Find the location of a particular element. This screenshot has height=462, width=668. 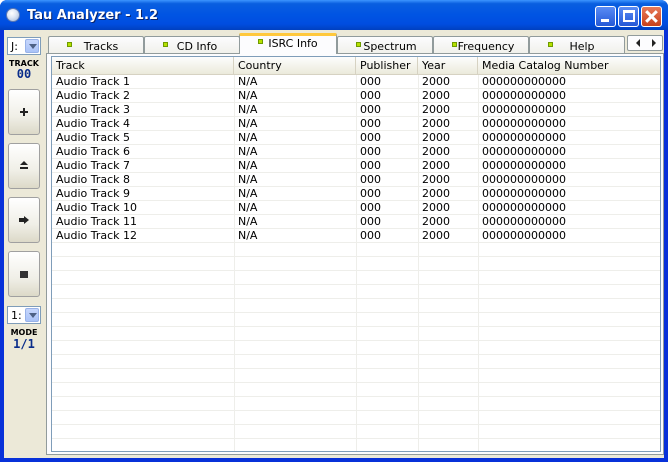

table-cell: Audio Track 10 is located at coordinates (97, 207).